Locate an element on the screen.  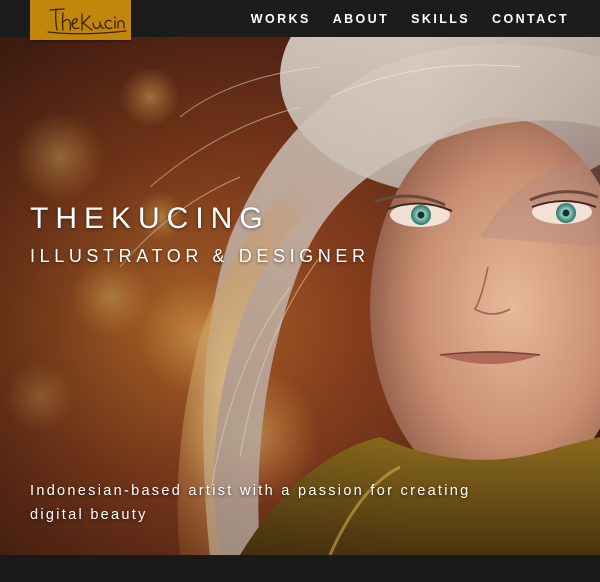
main-nav: WORKS ABOUT SKILLS CONTACT is located at coordinates (425, 18).